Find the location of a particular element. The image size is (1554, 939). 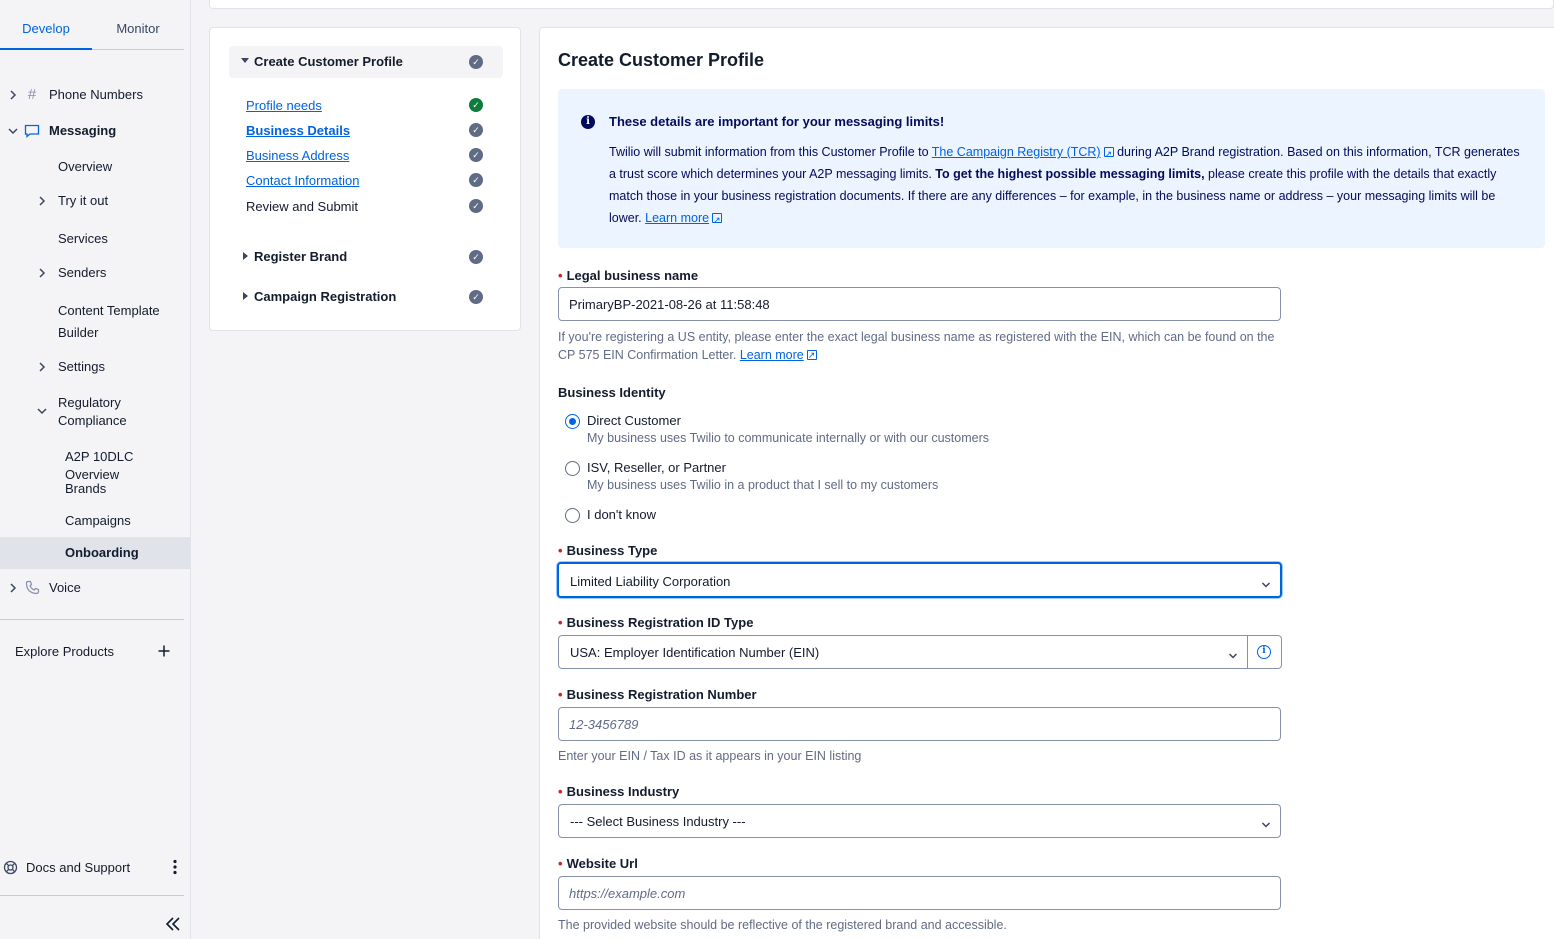

legal-business-name-label: • Legal business name is located at coordinates (628, 275).